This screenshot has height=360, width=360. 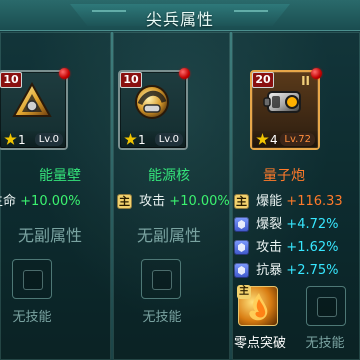 I want to click on equipment-card-energy-wall: 10 1 Lv.0, so click(x=35, y=109).